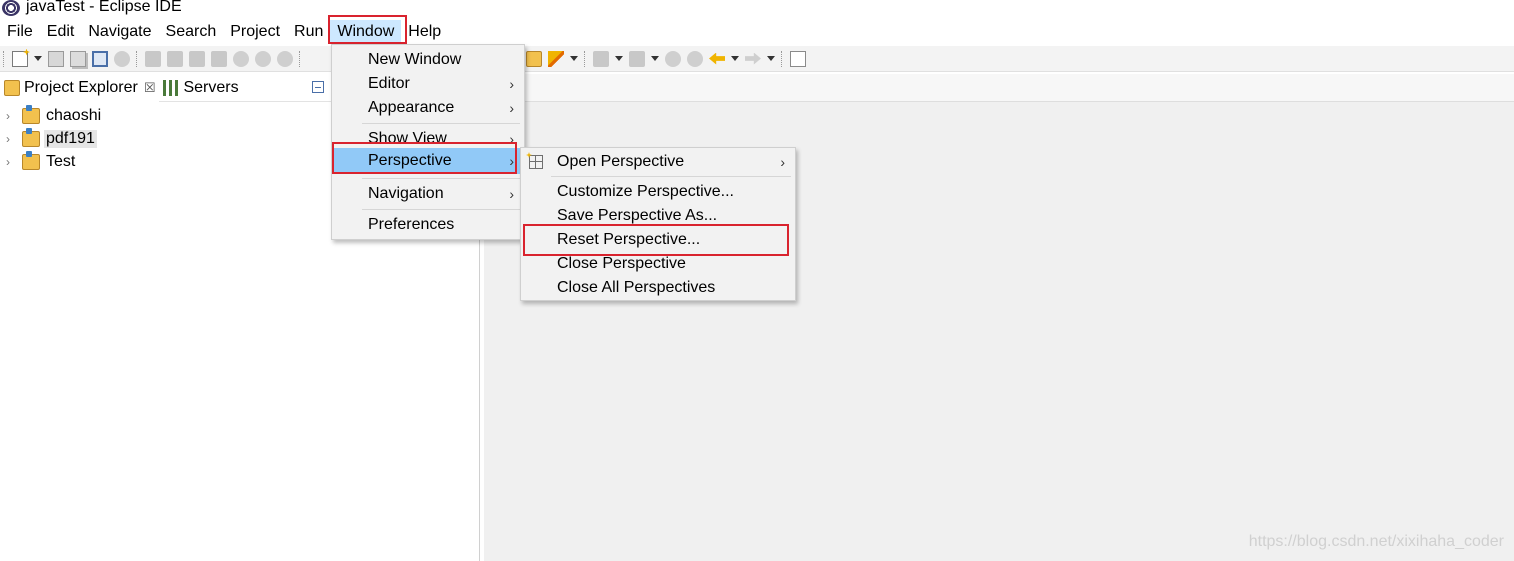 This screenshot has width=1514, height=561. What do you see at coordinates (122, 58) in the screenshot?
I see `skip-breakpoints-icon` at bounding box center [122, 58].